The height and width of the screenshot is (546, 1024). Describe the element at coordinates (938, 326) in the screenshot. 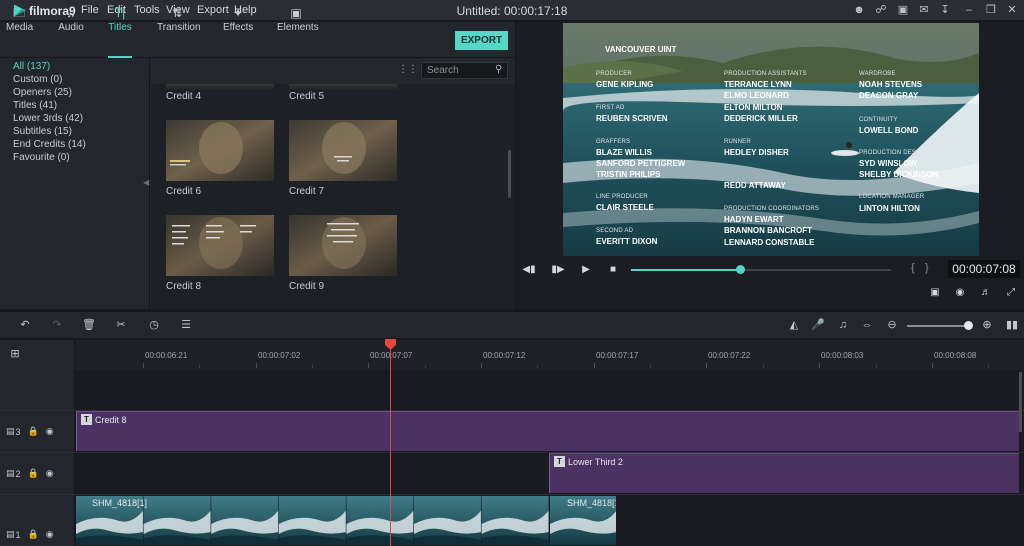

I see `zoom-slider` at that location.